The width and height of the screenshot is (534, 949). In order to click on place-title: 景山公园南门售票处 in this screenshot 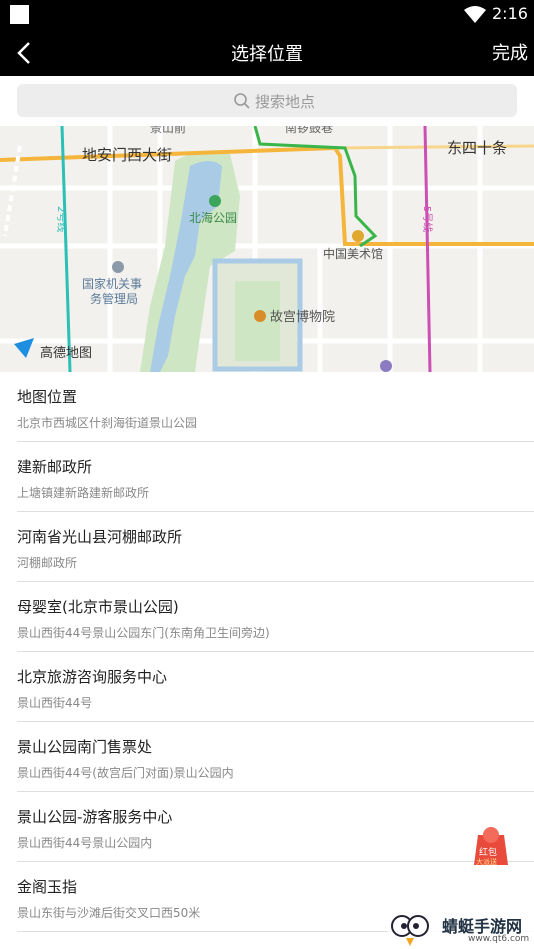, I will do `click(85, 747)`.